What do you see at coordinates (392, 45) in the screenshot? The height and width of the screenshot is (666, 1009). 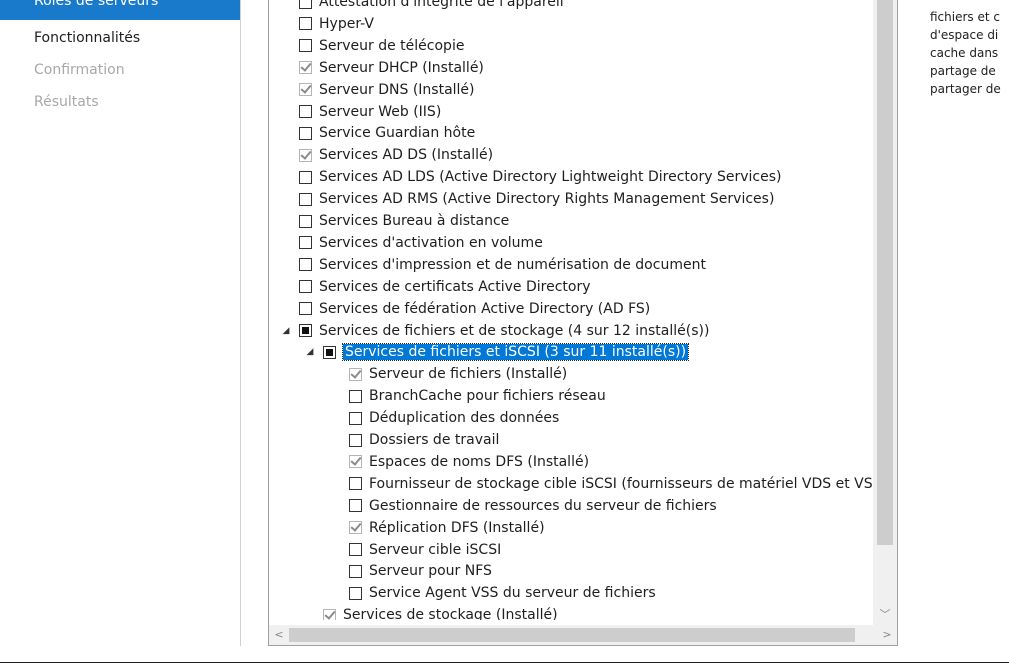 I see `role-label: Serveur de télécopie` at bounding box center [392, 45].